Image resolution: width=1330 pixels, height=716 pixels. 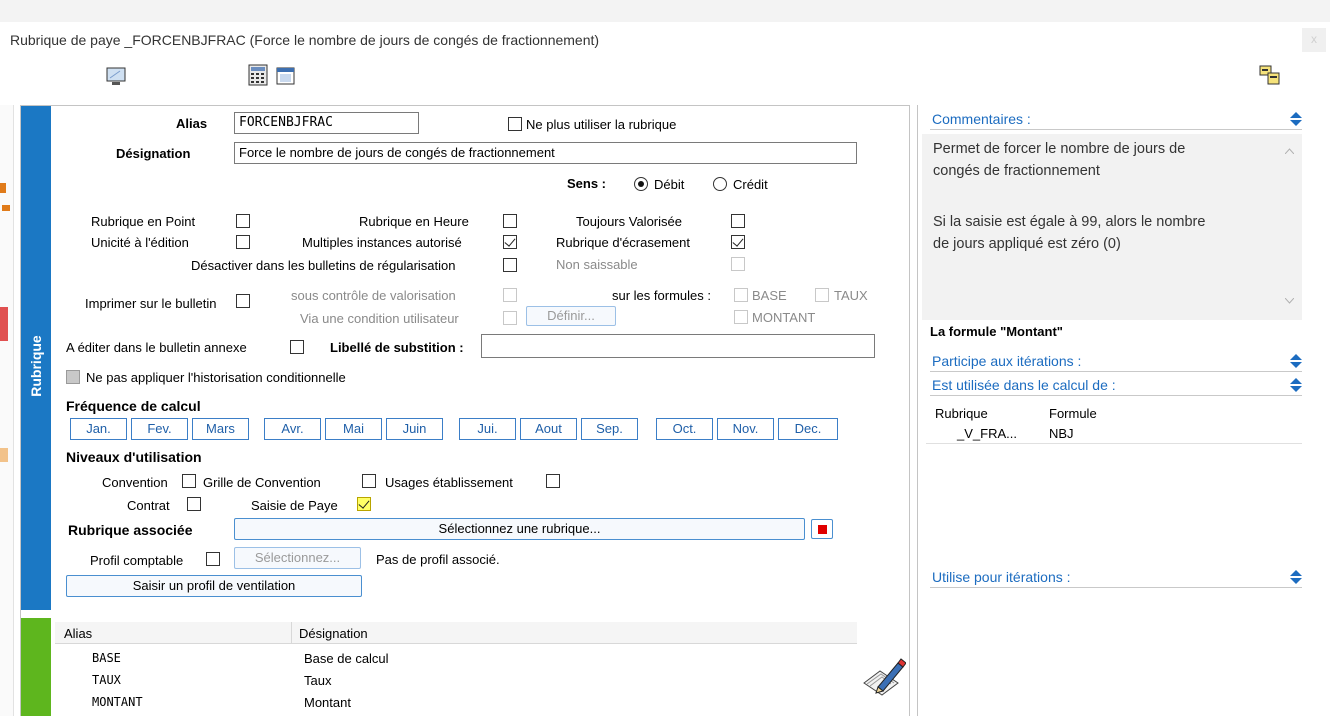 I want to click on month-mai: Mai, so click(x=353, y=429).